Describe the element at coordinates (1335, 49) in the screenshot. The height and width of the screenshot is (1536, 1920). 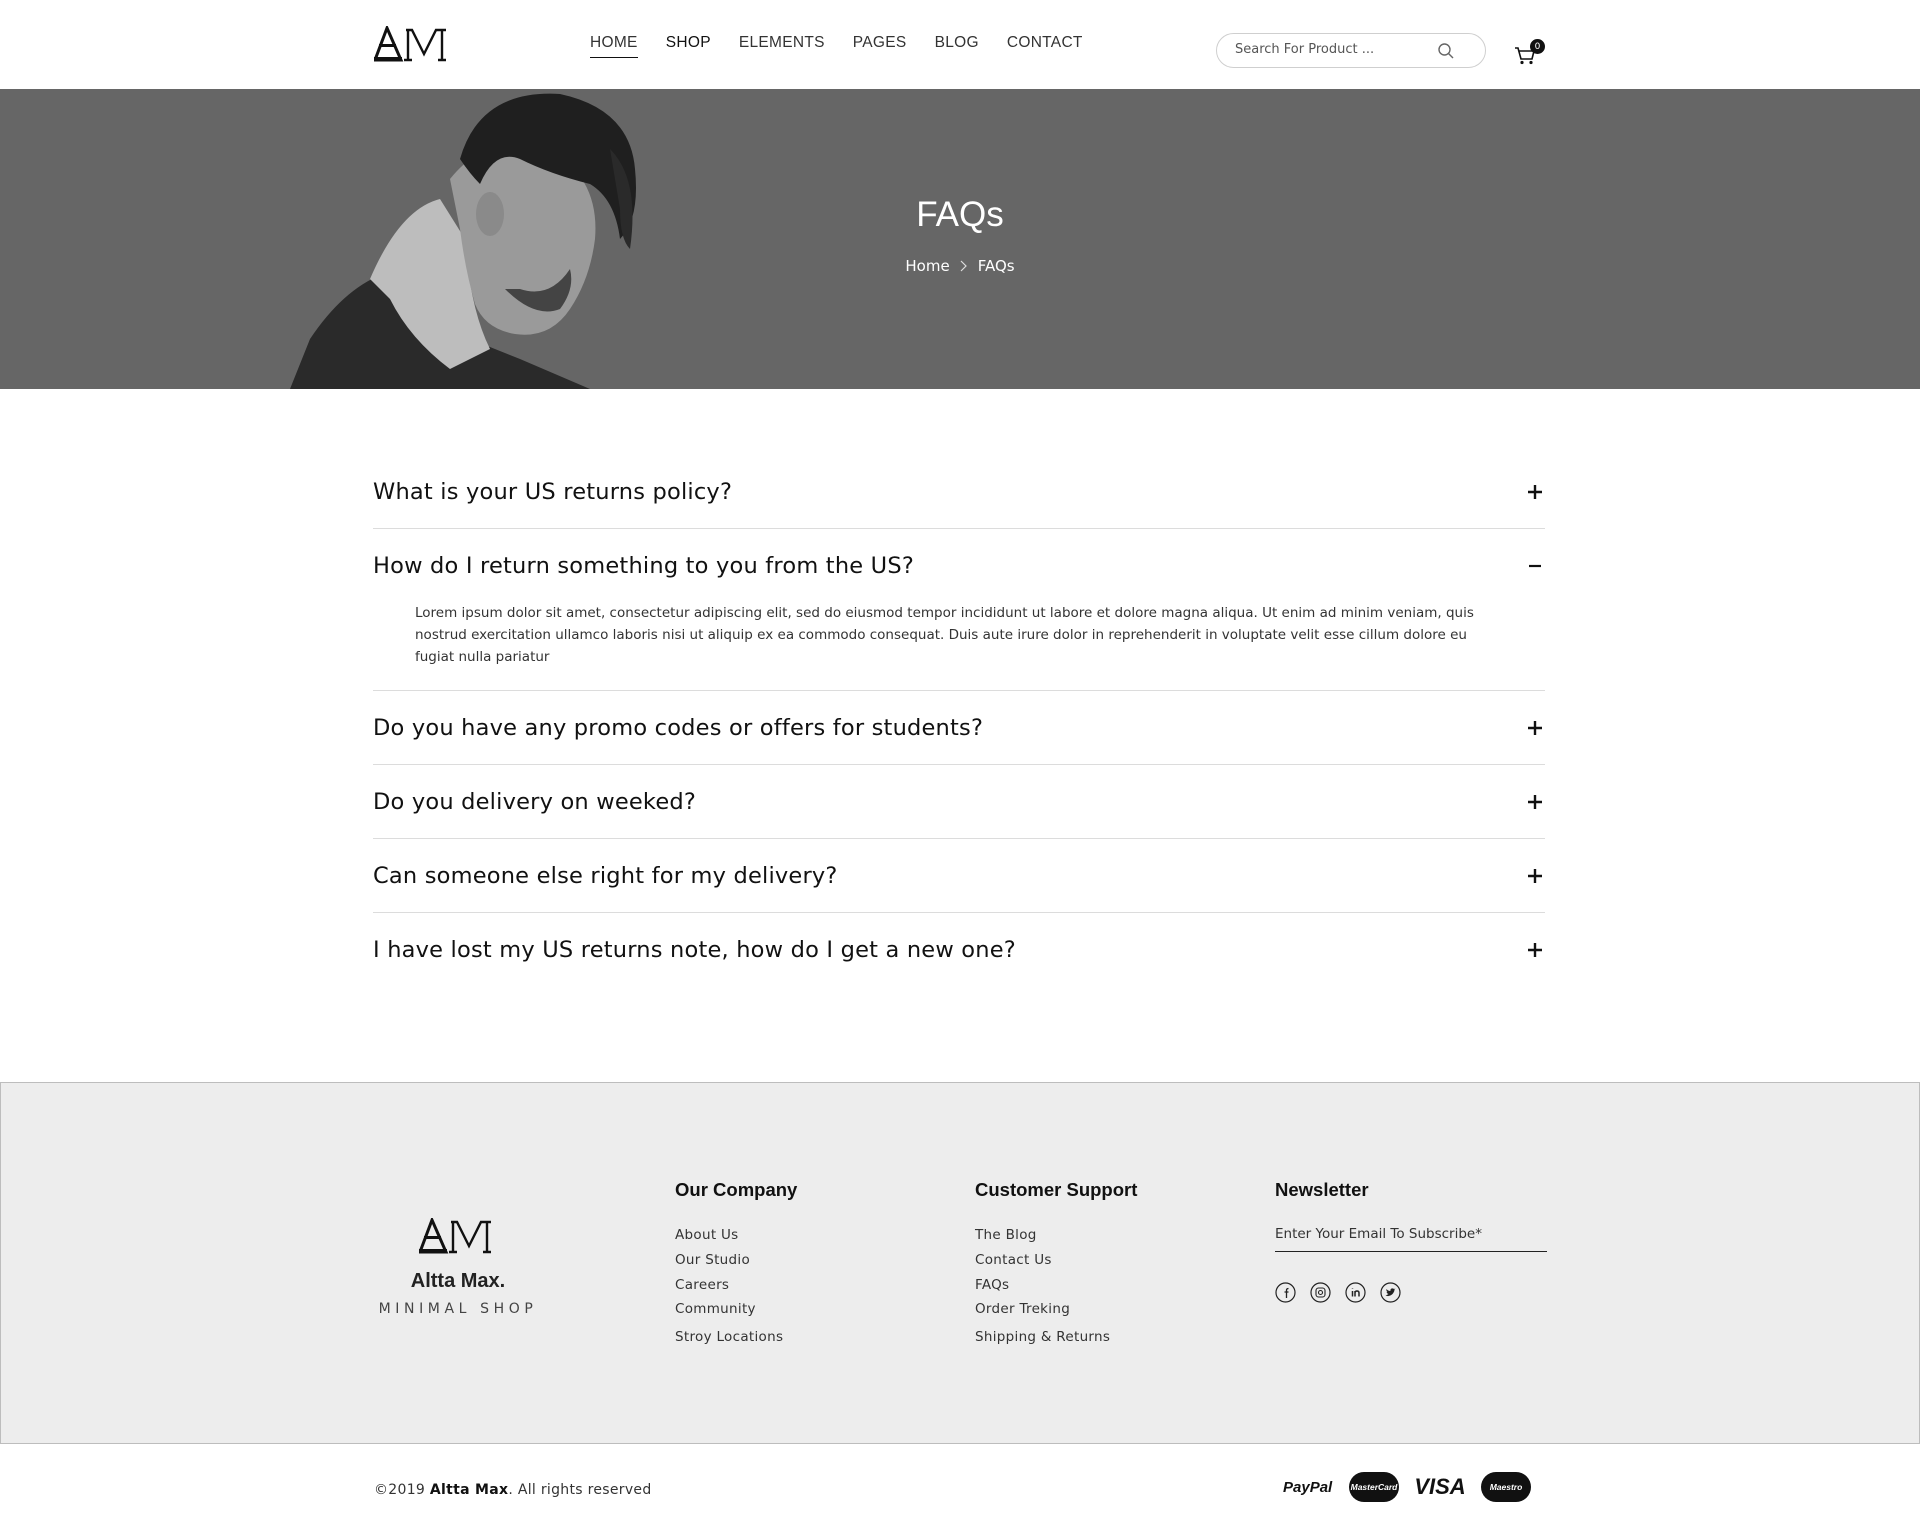
I see `search-input` at that location.